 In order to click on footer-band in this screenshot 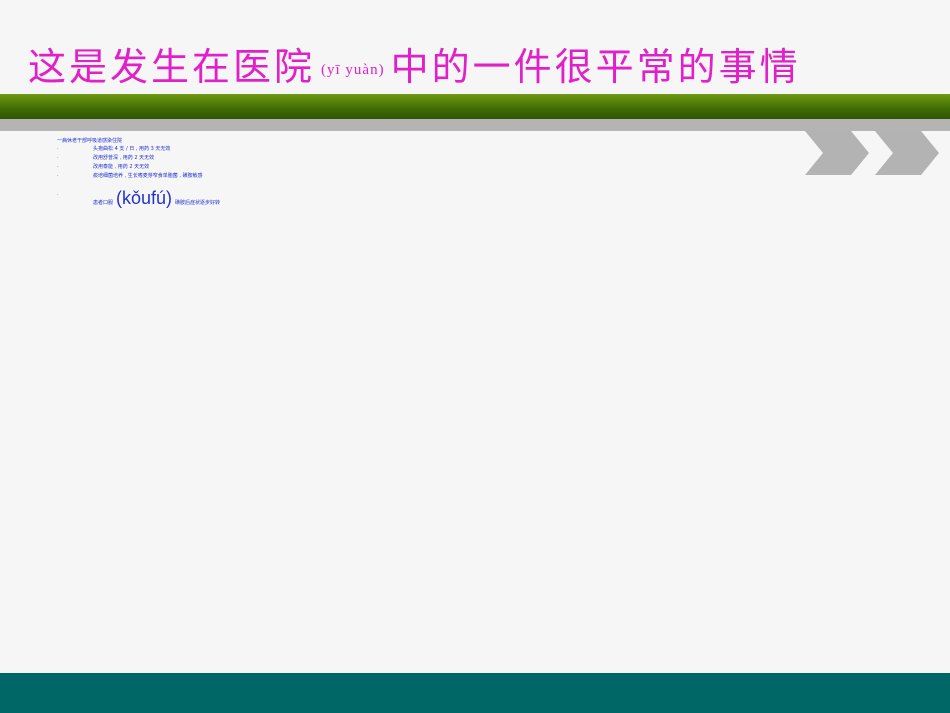, I will do `click(475, 693)`.